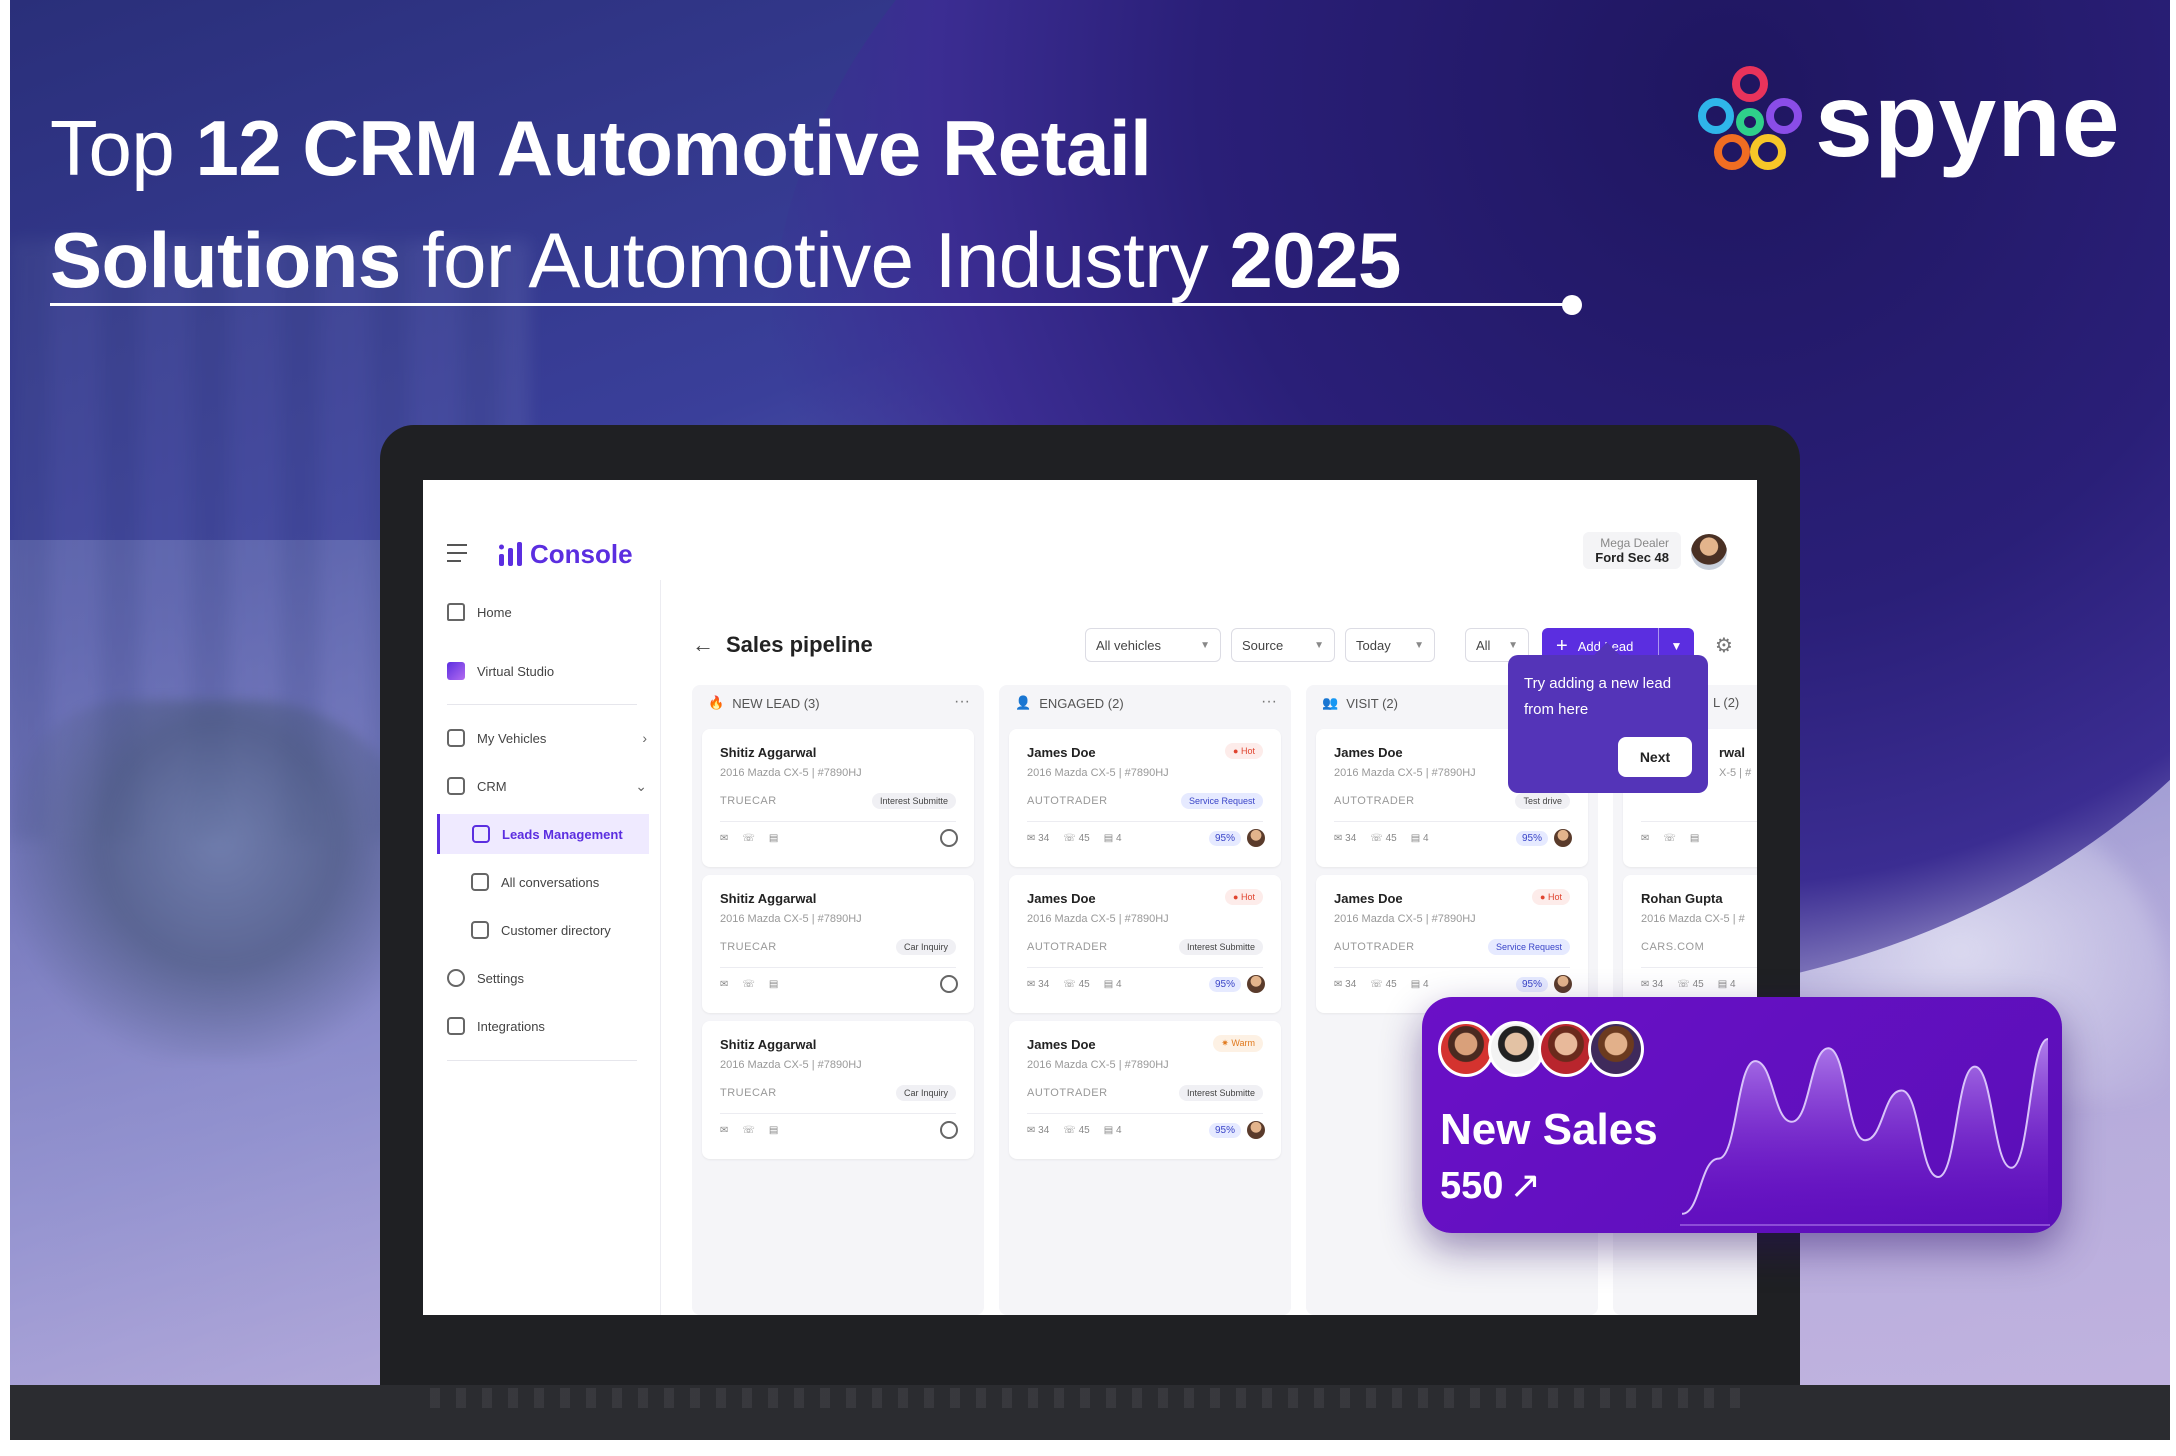  What do you see at coordinates (1129, 645) in the screenshot?
I see `filter-vehicles-value: All vehicles` at bounding box center [1129, 645].